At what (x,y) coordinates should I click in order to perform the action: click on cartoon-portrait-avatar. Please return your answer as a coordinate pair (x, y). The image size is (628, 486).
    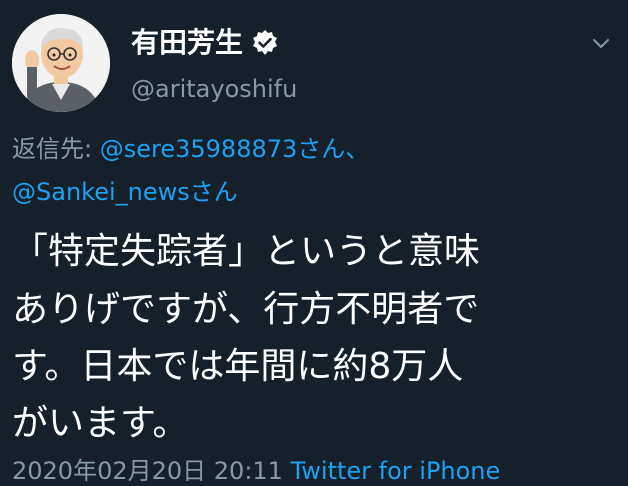
    Looking at the image, I should click on (61, 63).